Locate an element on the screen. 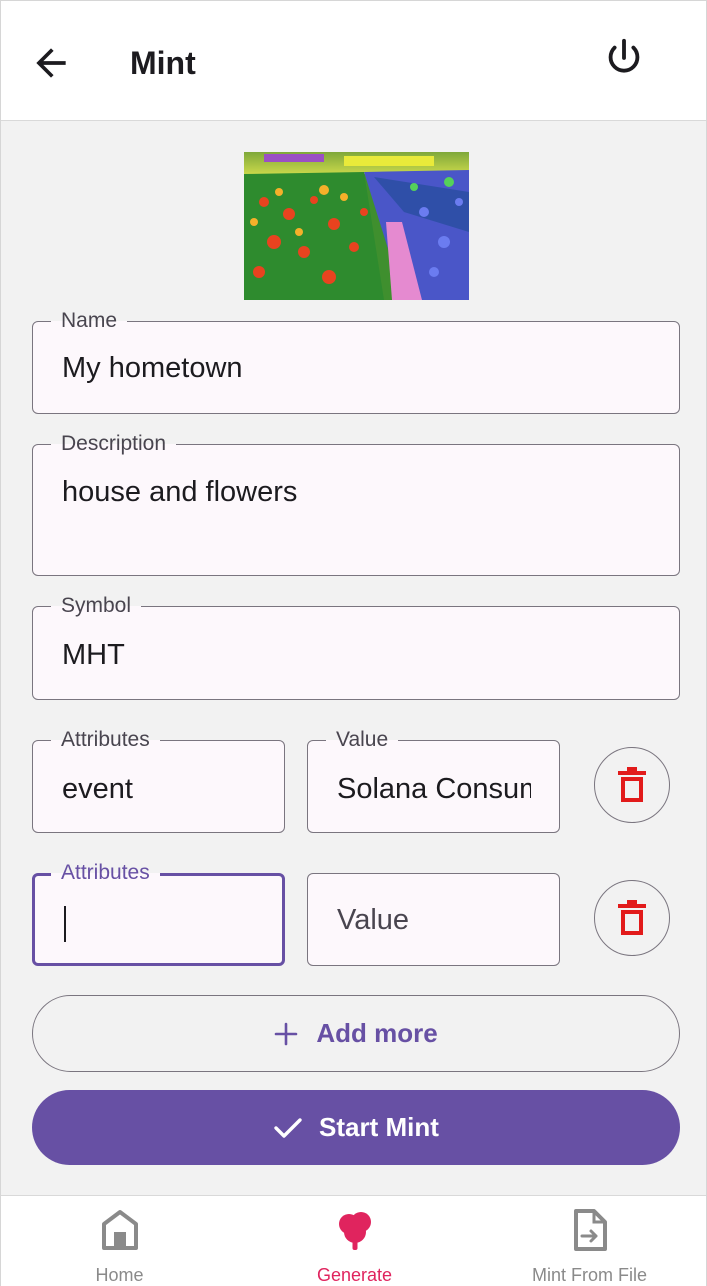 This screenshot has height=1286, width=707. text-cursor is located at coordinates (65, 924).